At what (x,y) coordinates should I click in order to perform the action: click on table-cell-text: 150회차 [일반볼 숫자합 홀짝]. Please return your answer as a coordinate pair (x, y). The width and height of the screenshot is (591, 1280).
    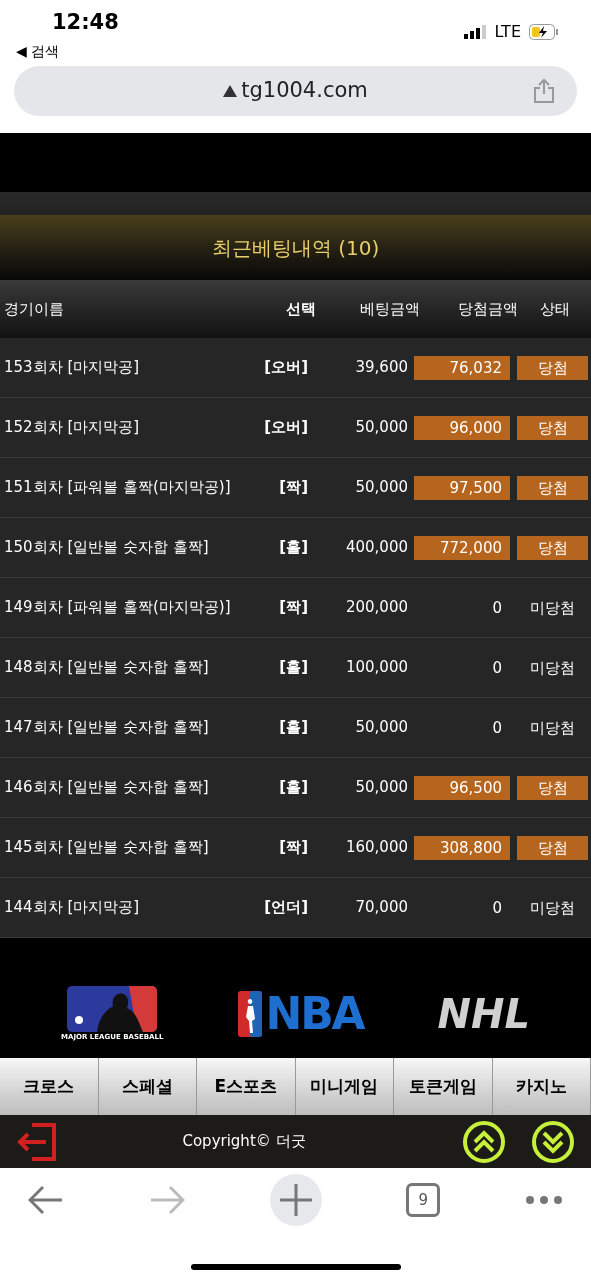
    Looking at the image, I should click on (106, 548).